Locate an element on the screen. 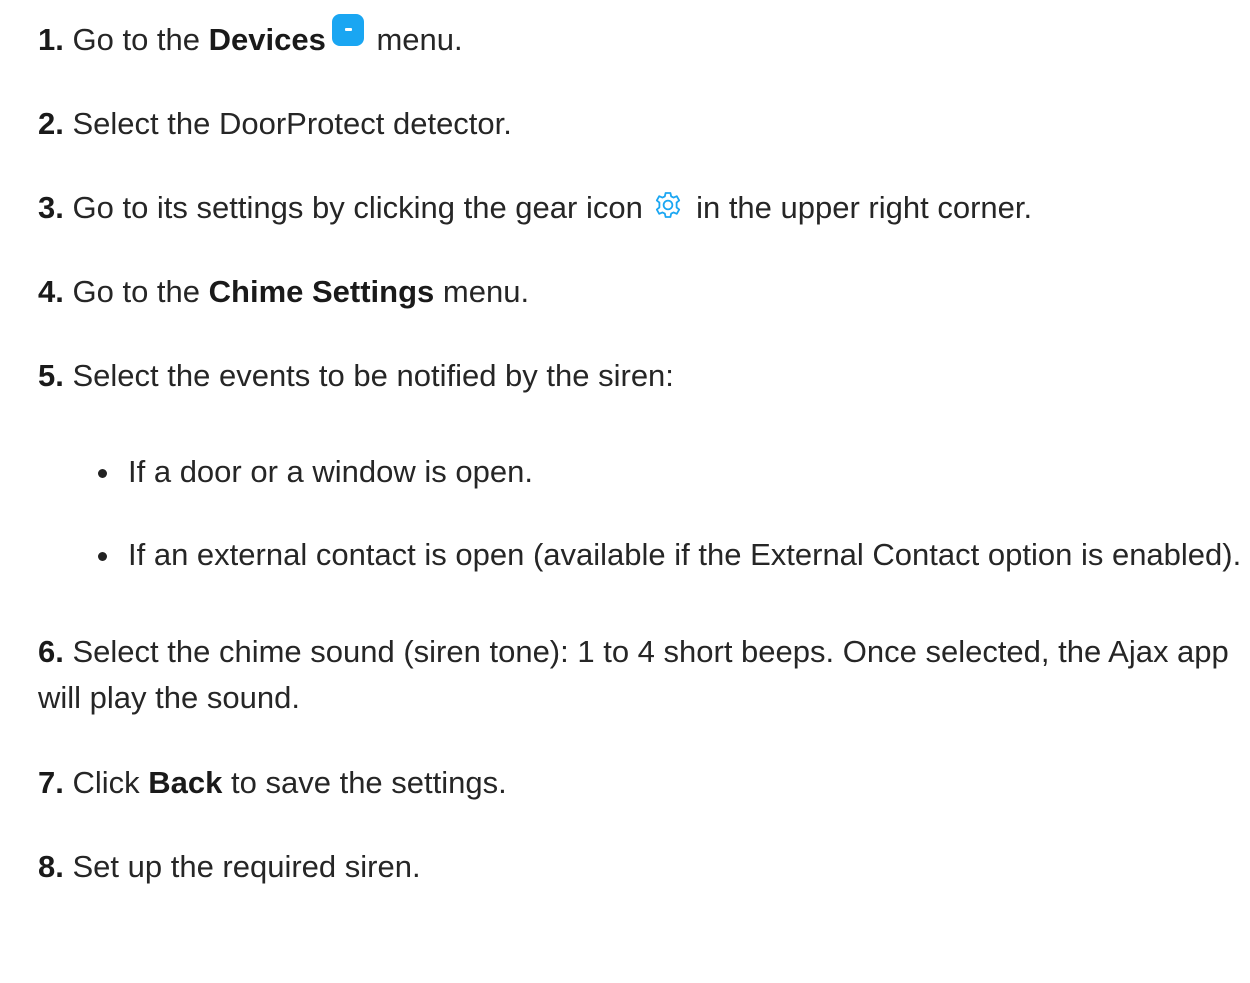 Image resolution: width=1250 pixels, height=983 pixels. step-text: Click is located at coordinates (106, 782).